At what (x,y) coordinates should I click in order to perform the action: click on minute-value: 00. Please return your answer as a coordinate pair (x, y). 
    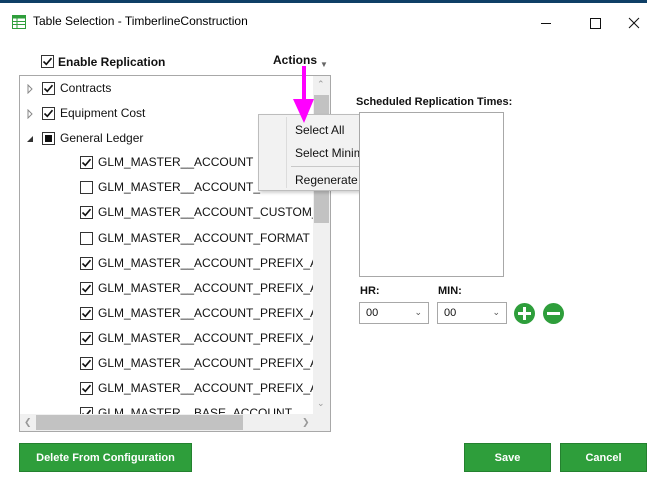
    Looking at the image, I should click on (450, 313).